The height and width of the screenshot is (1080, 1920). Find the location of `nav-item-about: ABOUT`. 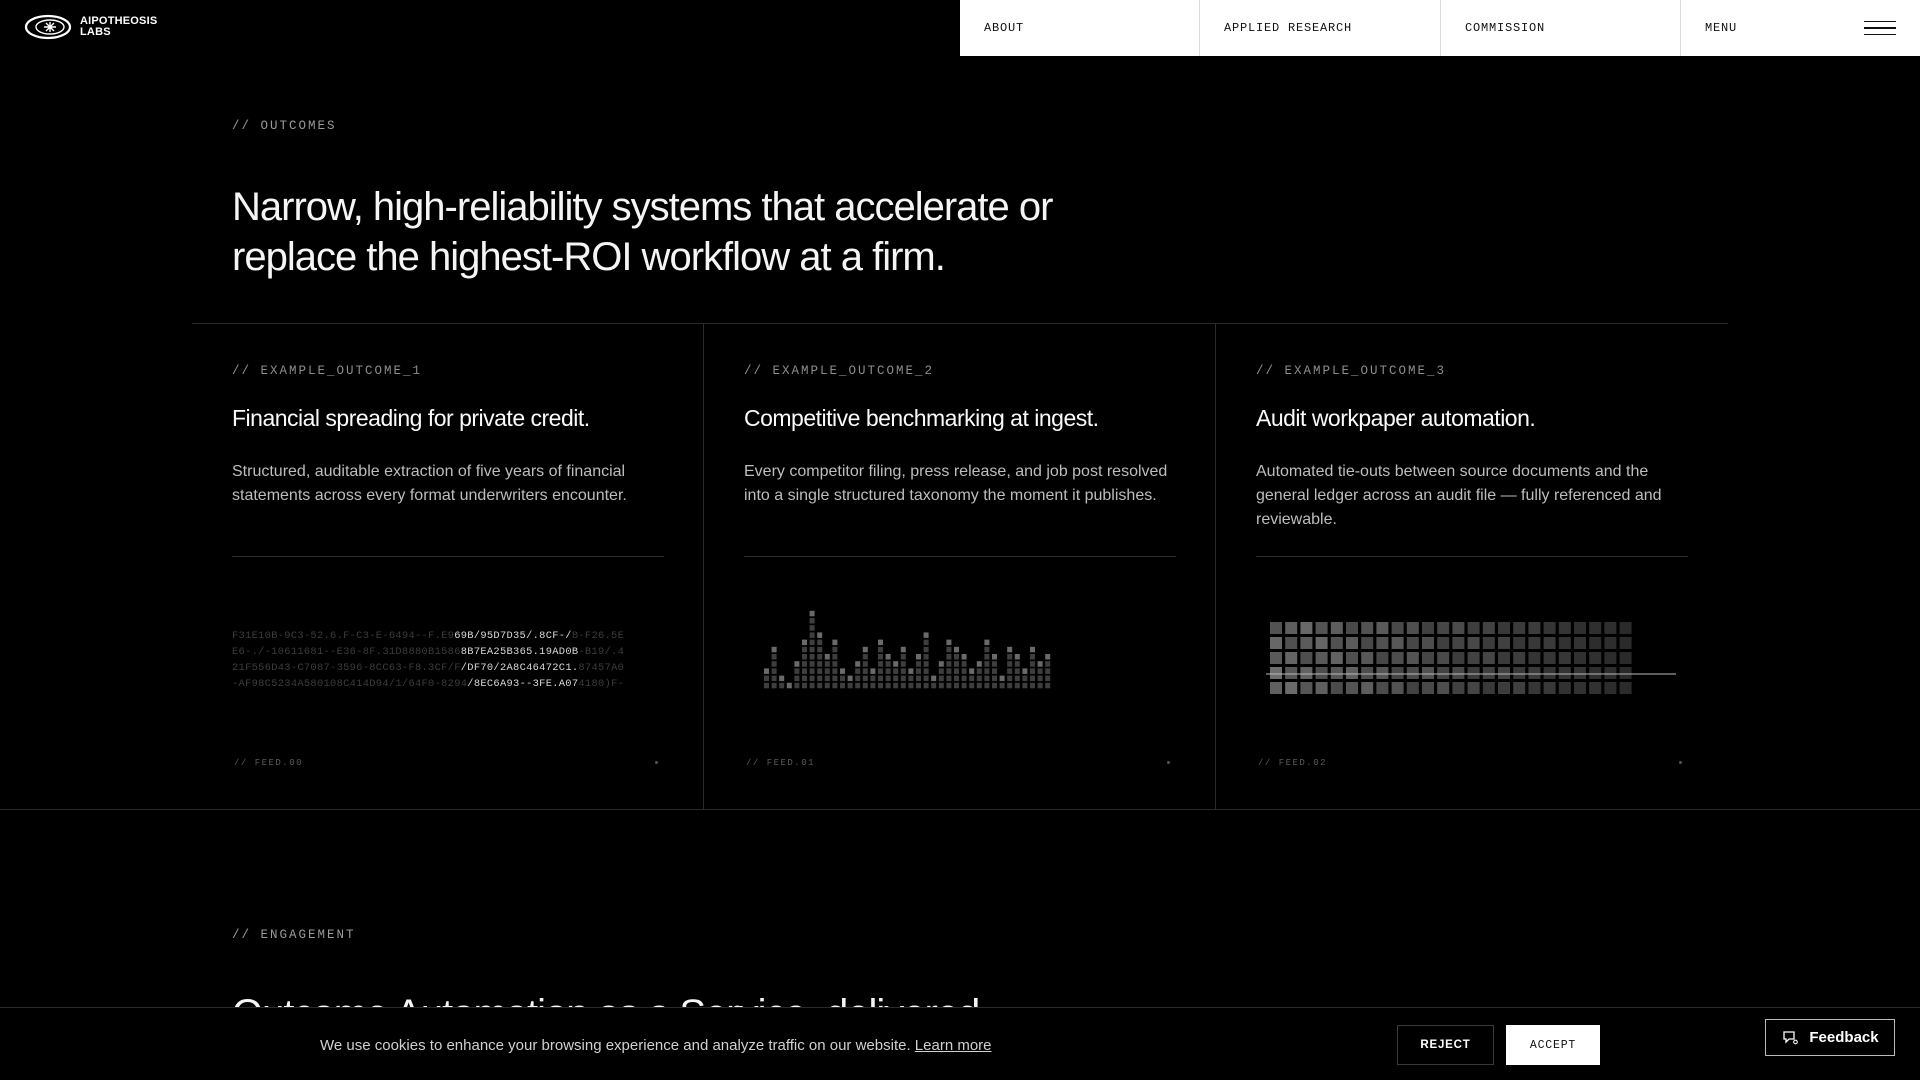

nav-item-about: ABOUT is located at coordinates (1080, 28).